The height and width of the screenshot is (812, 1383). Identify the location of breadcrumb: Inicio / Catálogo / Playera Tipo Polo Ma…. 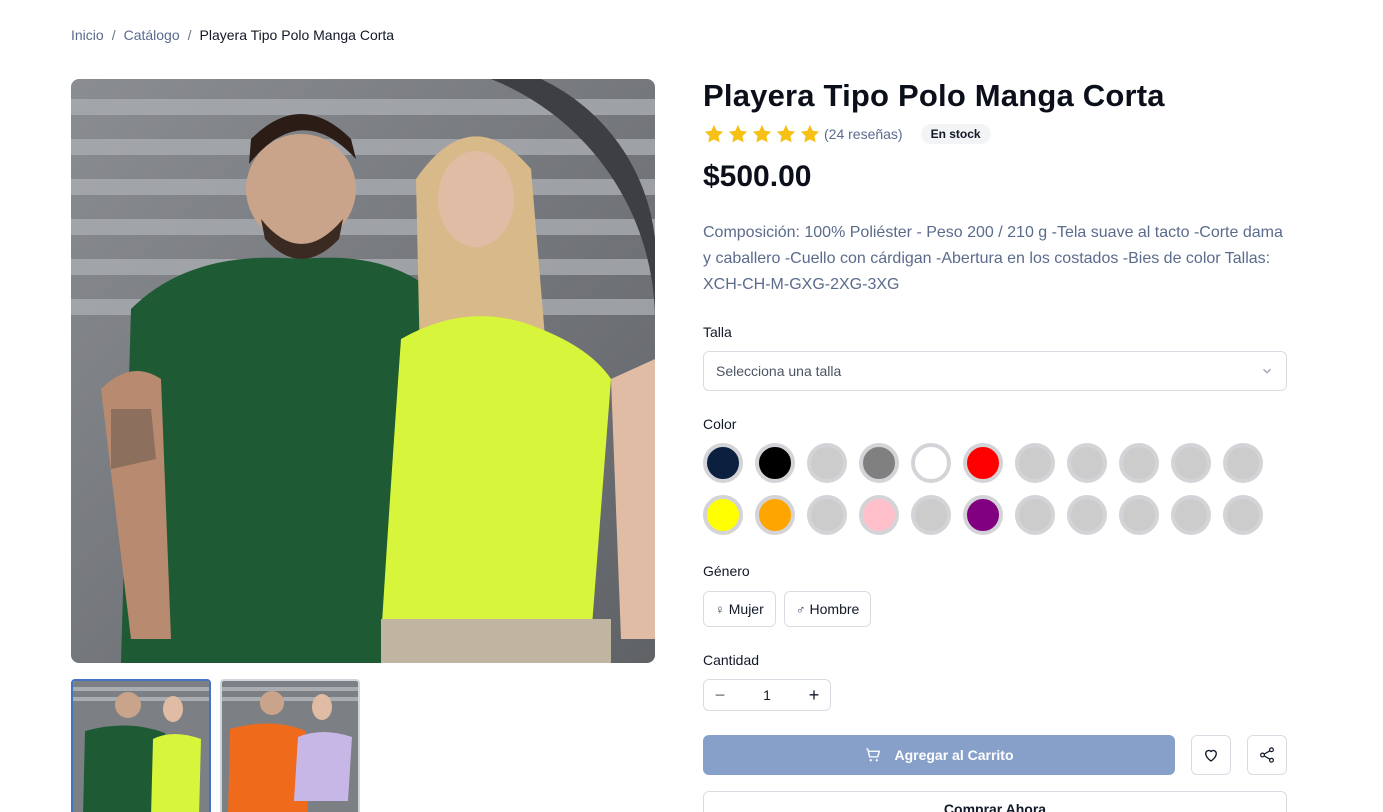
(232, 35).